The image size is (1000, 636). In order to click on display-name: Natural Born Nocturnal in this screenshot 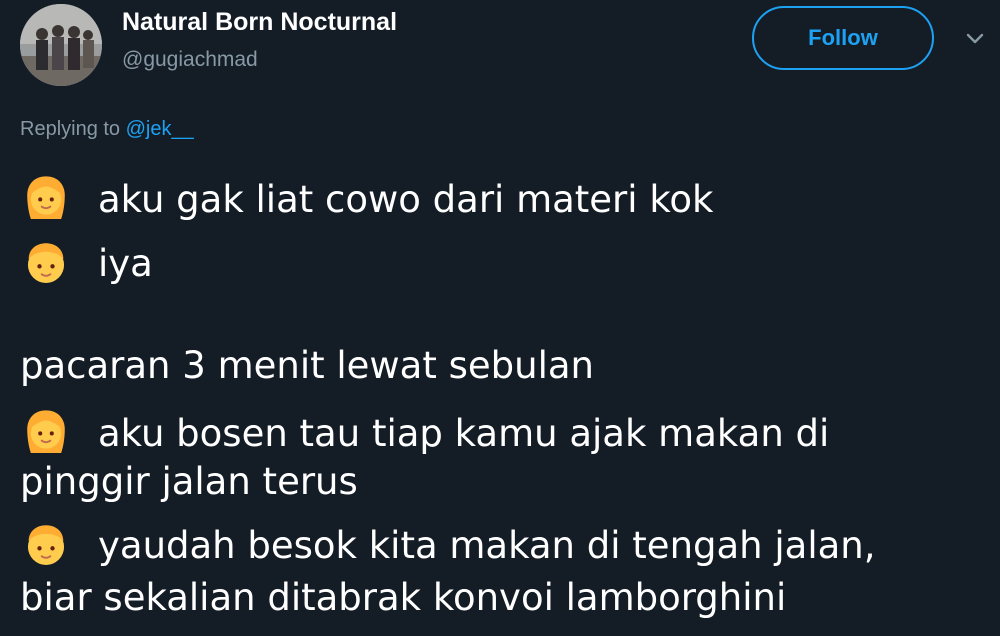, I will do `click(259, 22)`.